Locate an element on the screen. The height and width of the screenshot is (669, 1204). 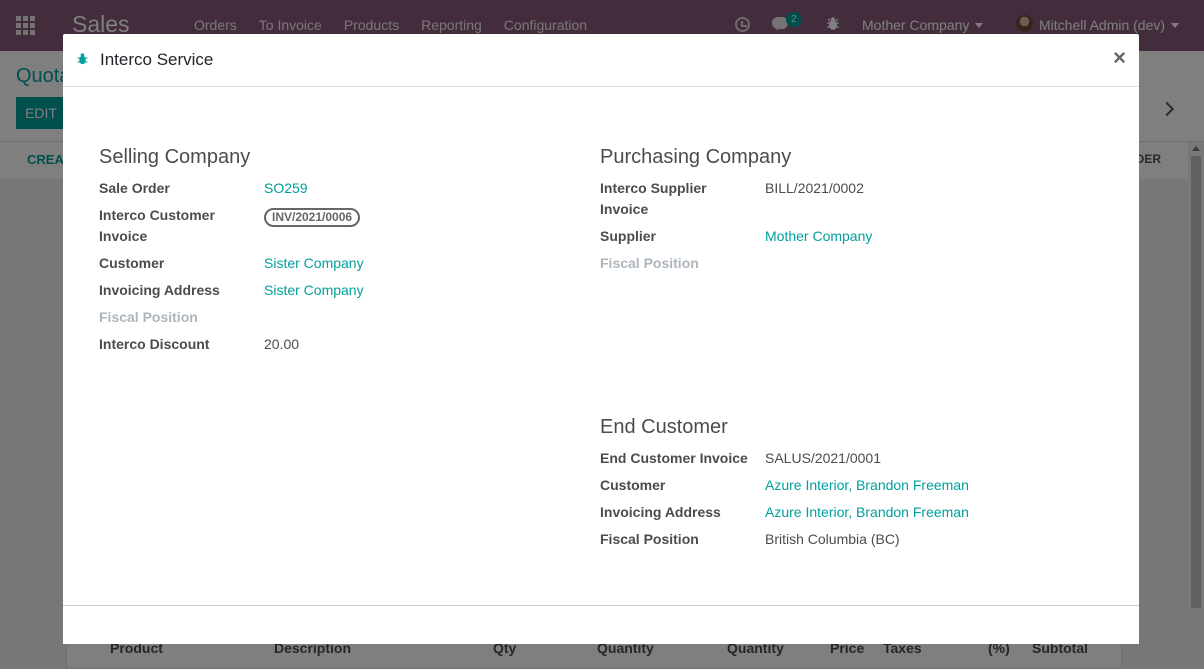
end-invoicing-address-label: Invoicing Address is located at coordinates (660, 512).